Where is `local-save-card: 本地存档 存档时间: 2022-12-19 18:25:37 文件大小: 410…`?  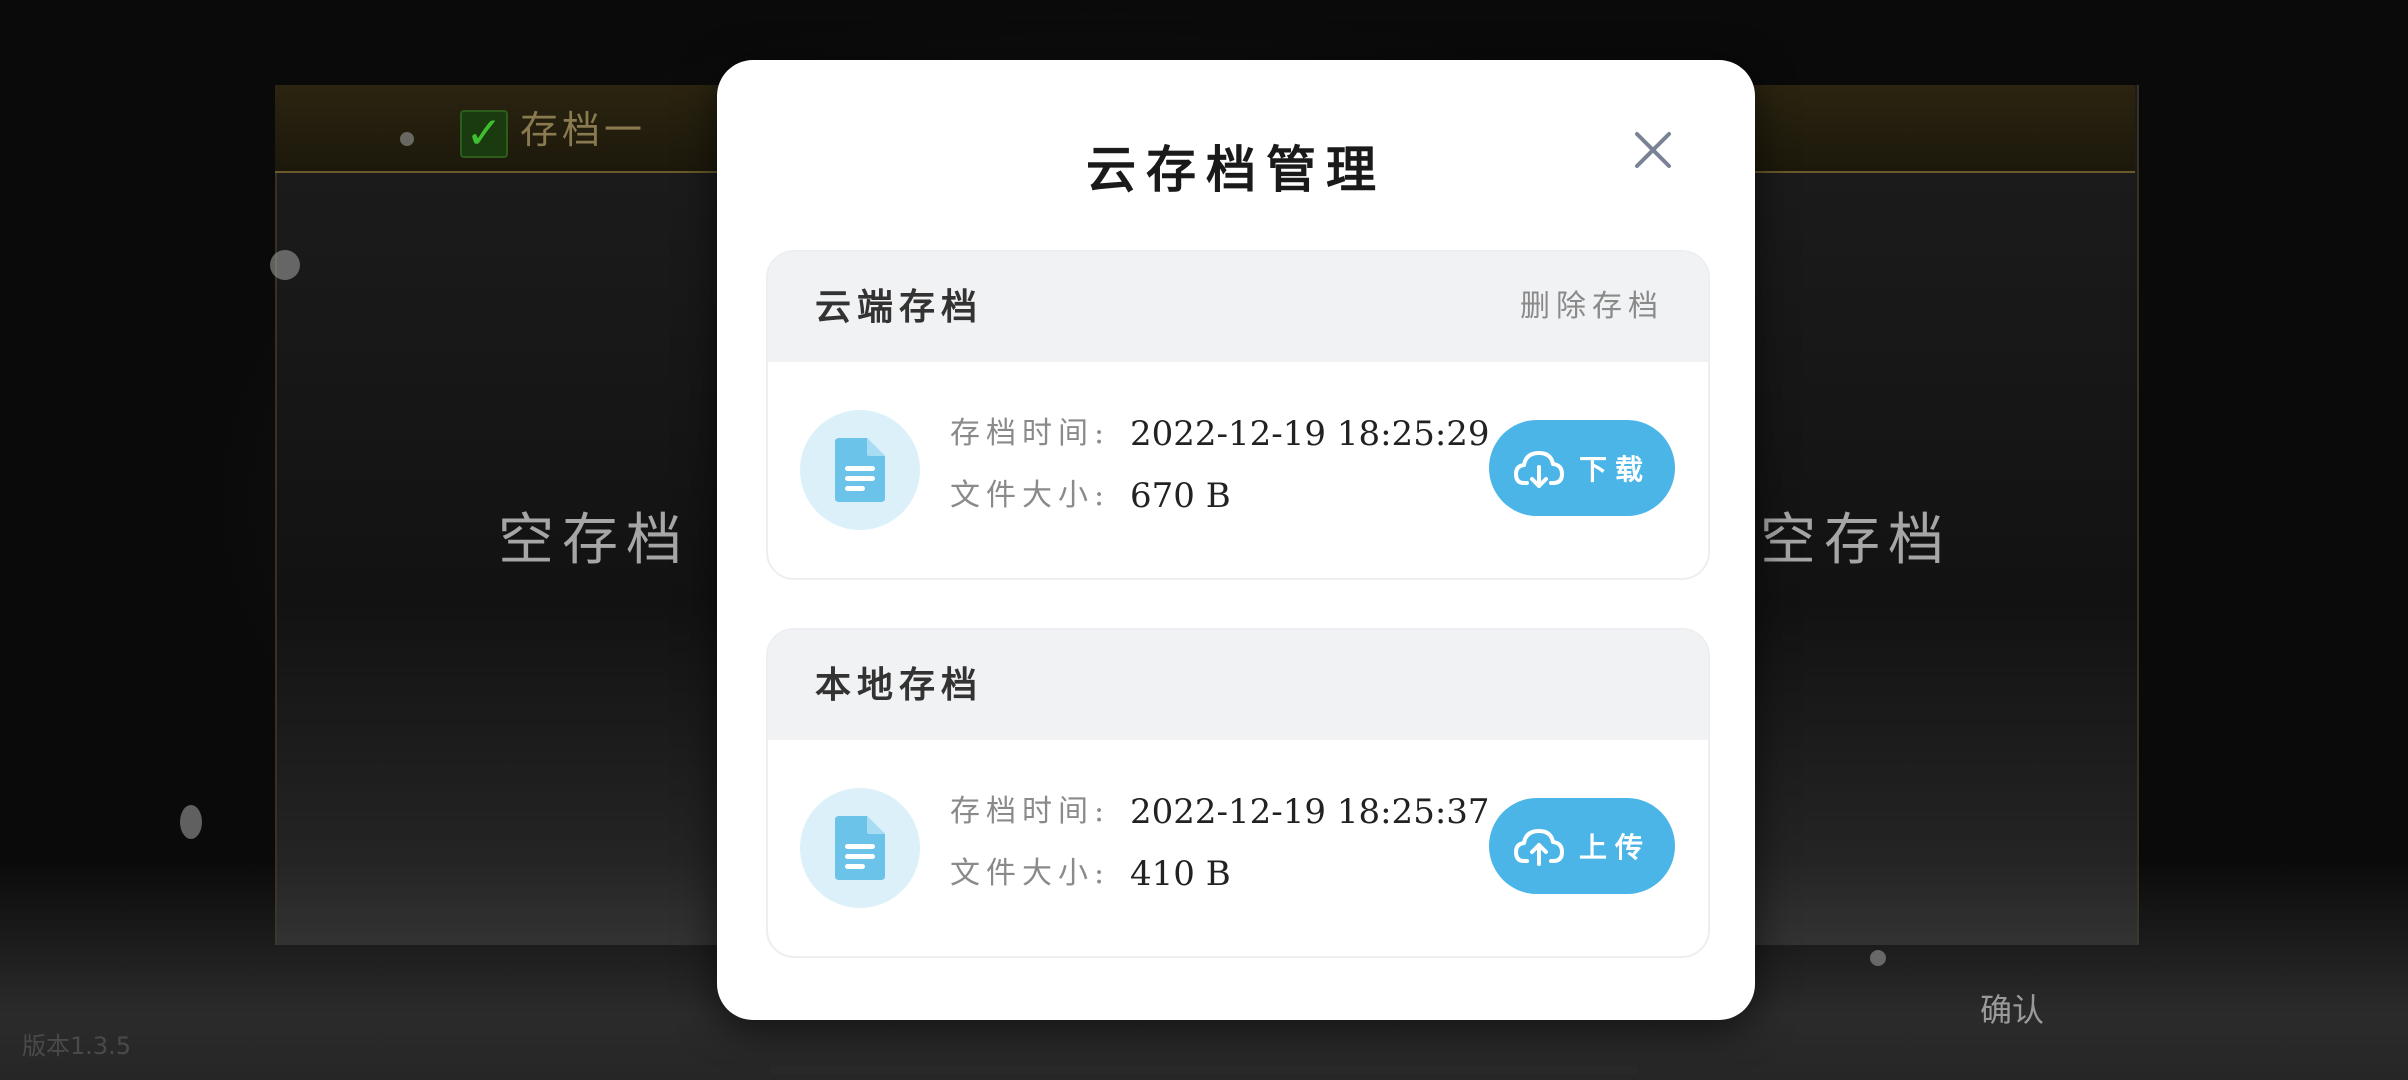
local-save-card: 本地存档 存档时间: 2022-12-19 18:25:37 文件大小: 410… is located at coordinates (1238, 793).